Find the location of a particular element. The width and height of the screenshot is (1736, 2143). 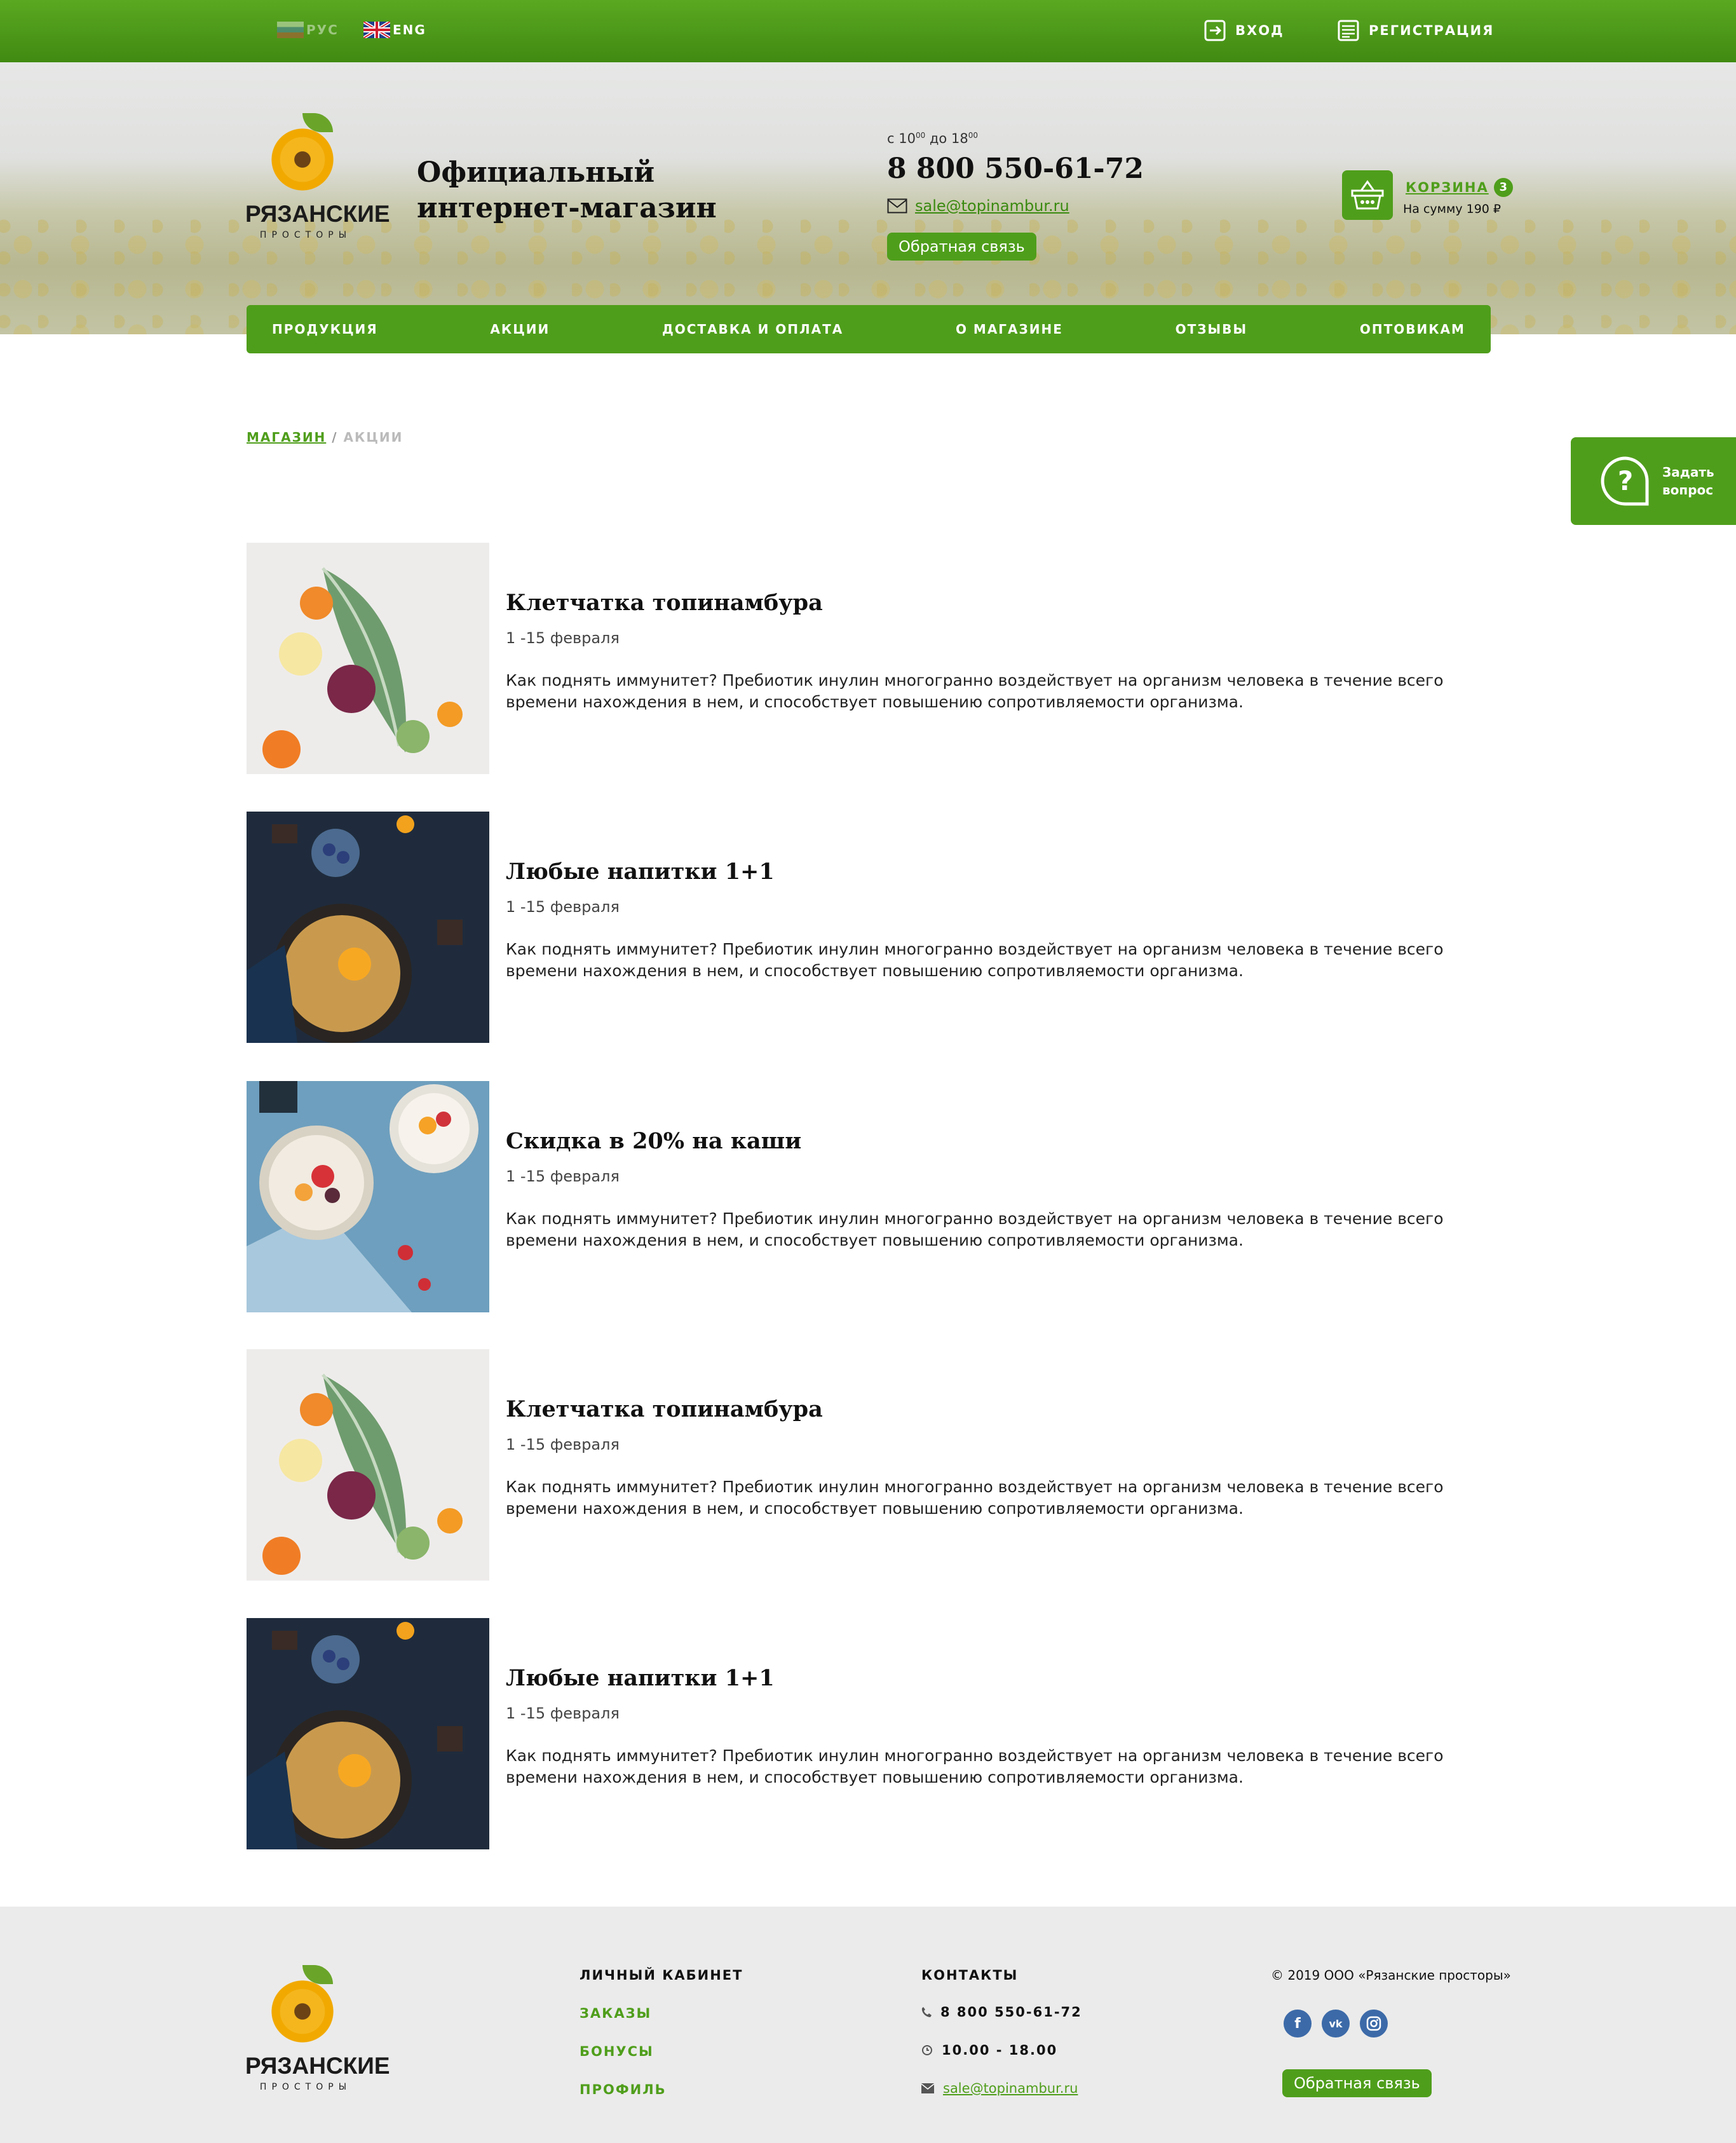

site-title: Официальный интернет-магазин is located at coordinates (567, 190).